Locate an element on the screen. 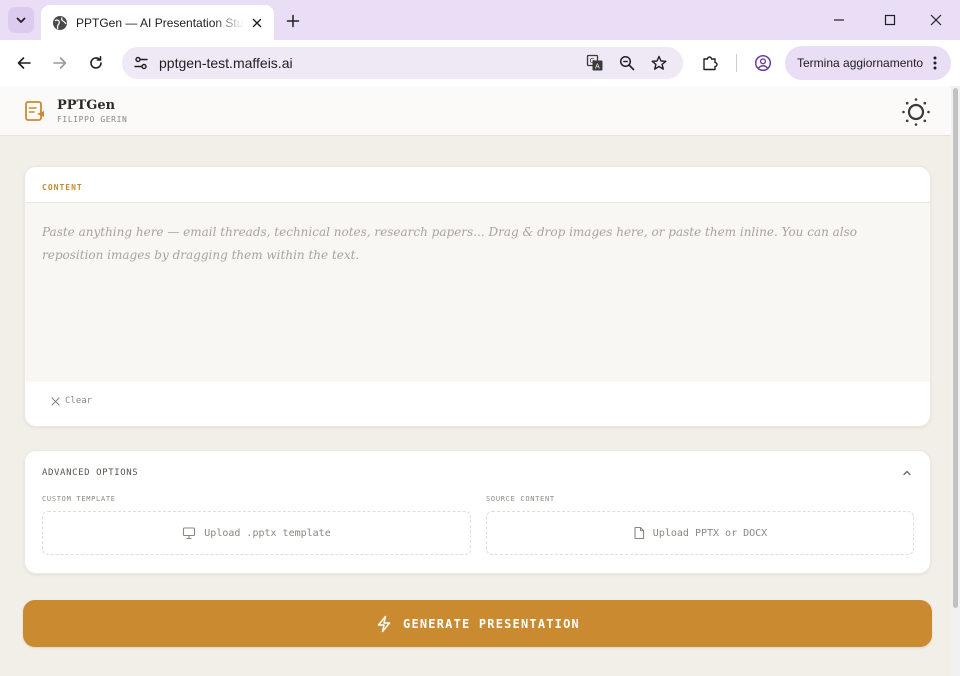  clear-label: Clear is located at coordinates (79, 401).